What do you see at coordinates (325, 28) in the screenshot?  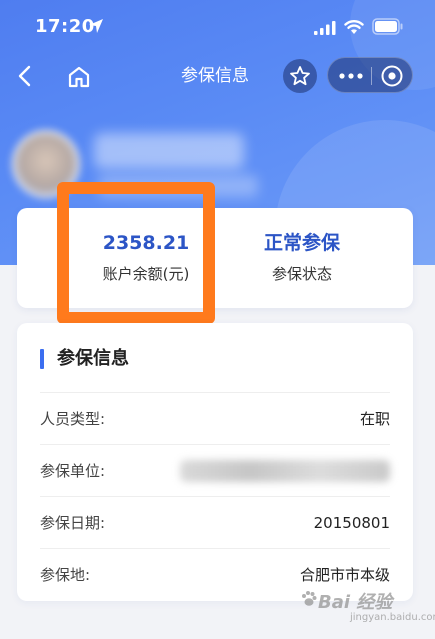 I see `signal-icon` at bounding box center [325, 28].